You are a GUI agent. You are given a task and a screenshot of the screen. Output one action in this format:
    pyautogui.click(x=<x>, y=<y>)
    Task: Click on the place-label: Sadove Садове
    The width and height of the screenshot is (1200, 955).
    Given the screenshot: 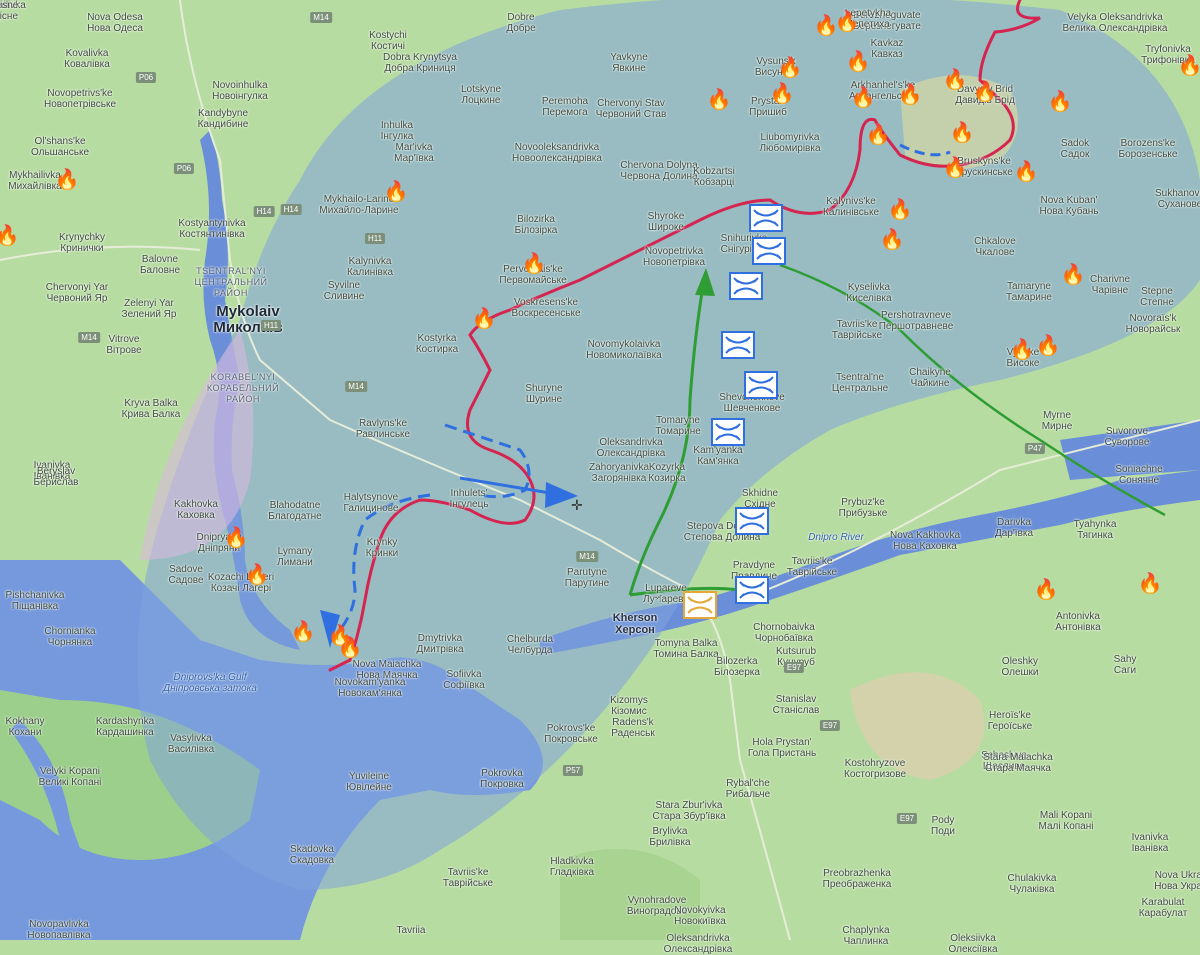 What is the action you would take?
    pyautogui.click(x=185, y=575)
    